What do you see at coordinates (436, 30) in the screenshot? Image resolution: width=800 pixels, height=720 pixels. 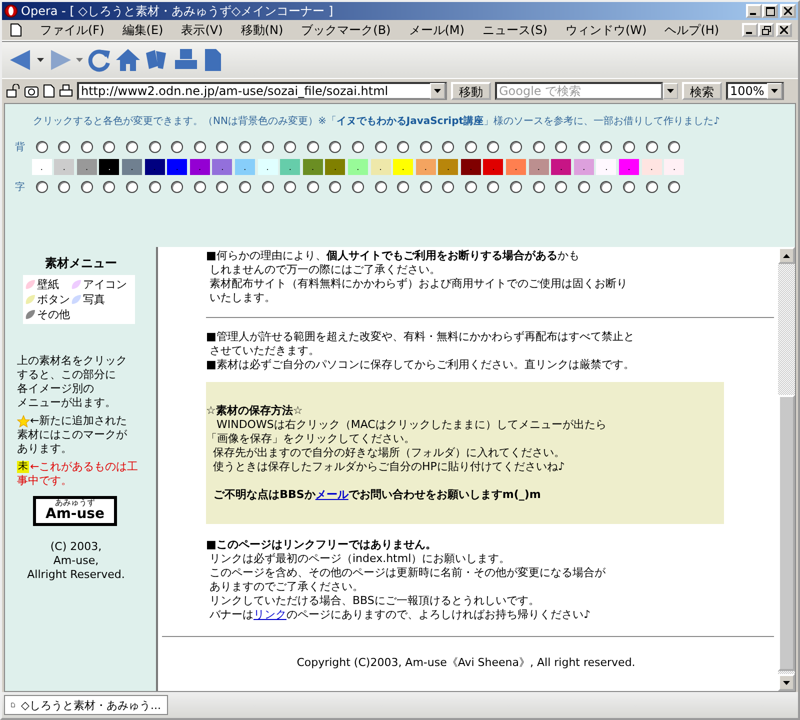 I see `menu-item: メール(M)` at bounding box center [436, 30].